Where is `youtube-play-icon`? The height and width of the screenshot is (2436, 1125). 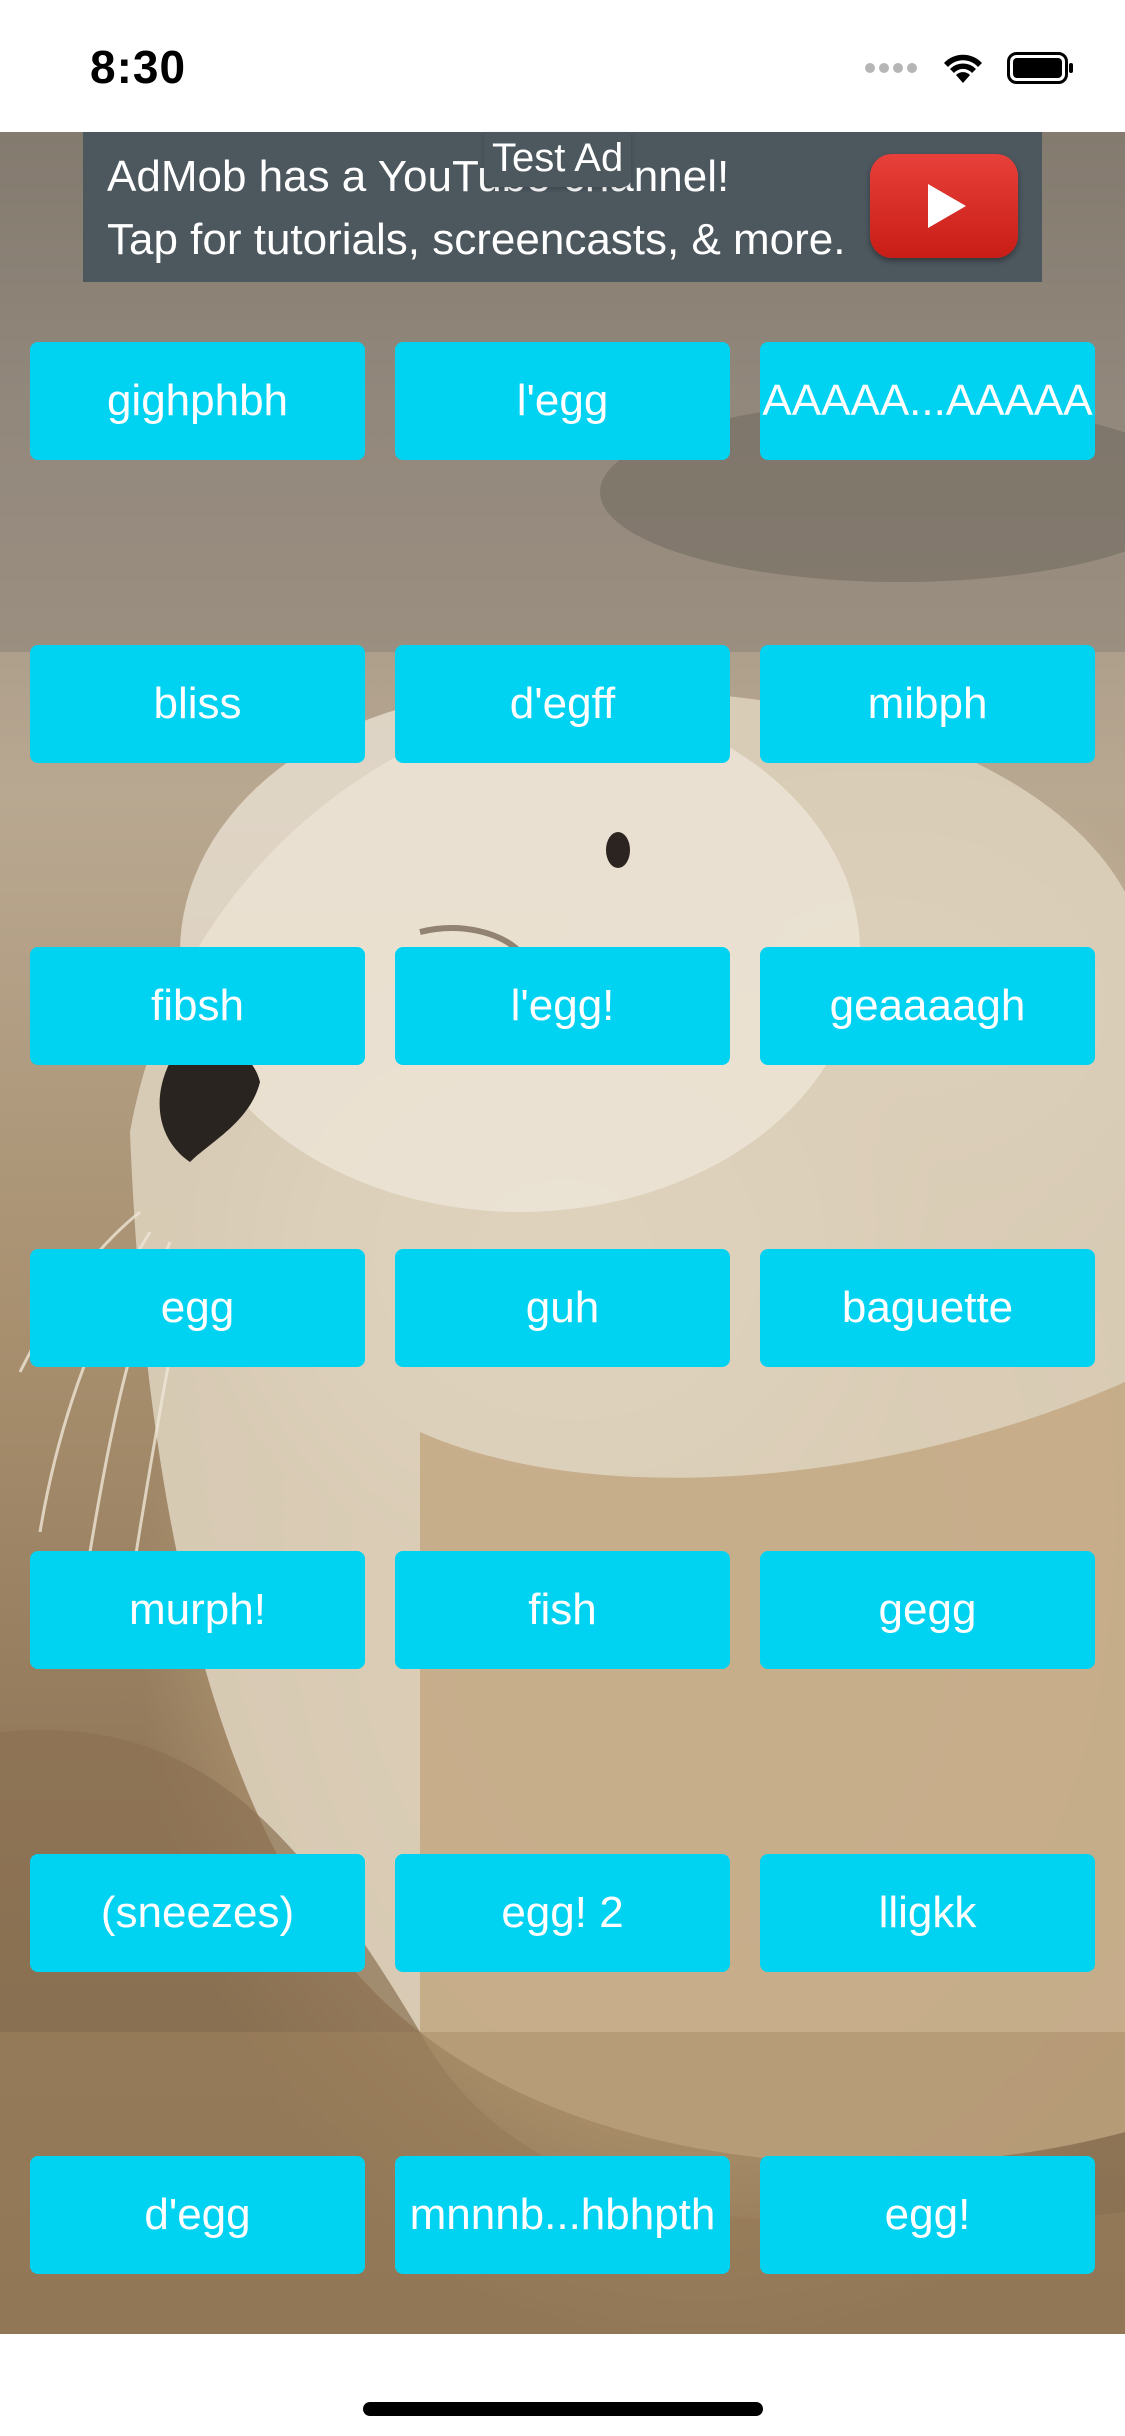
youtube-play-icon is located at coordinates (944, 206).